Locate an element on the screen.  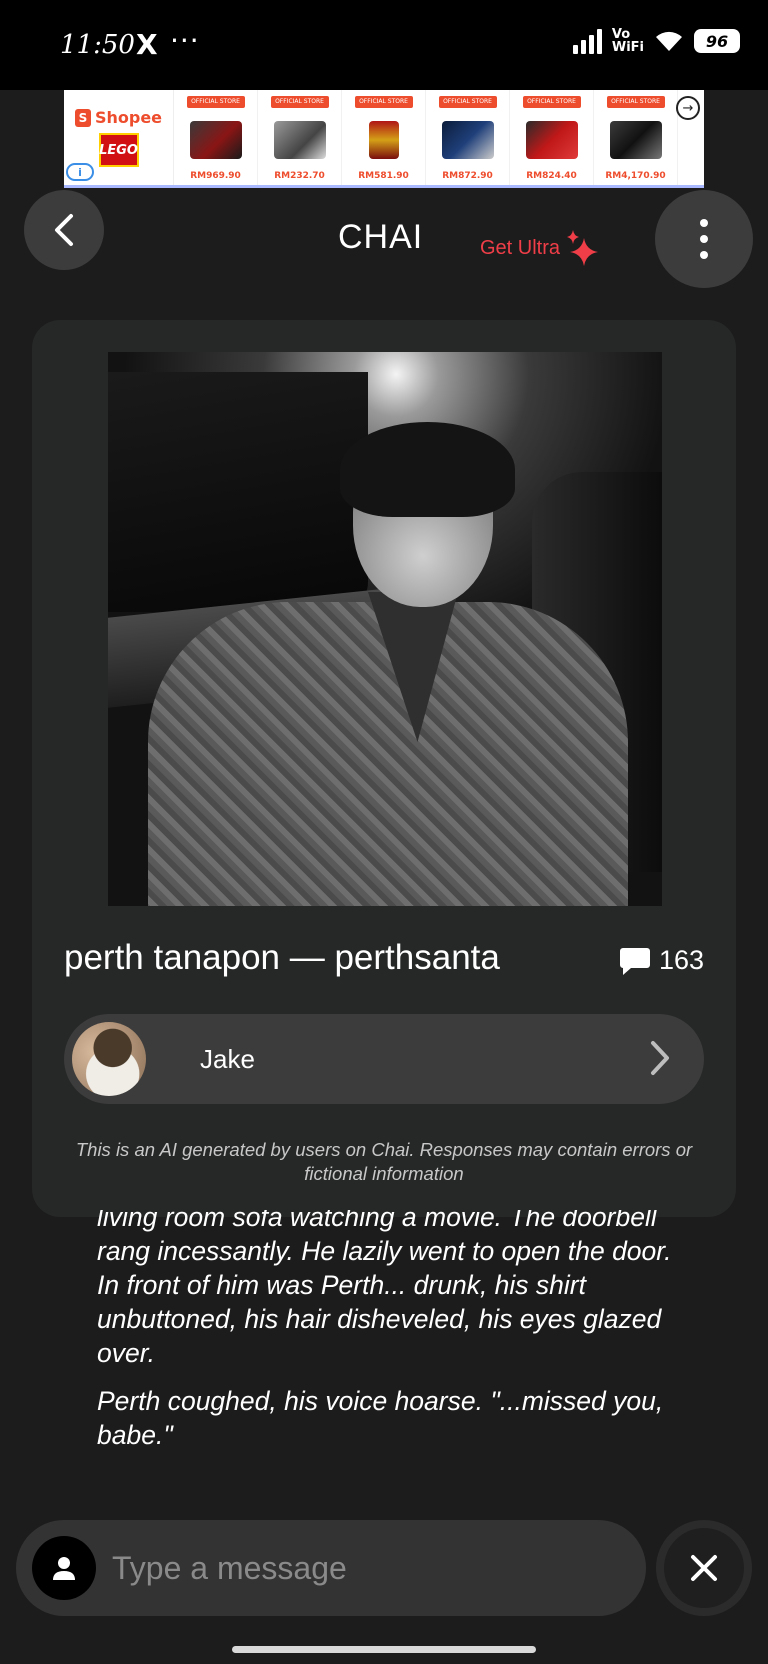
shopee-label: Shopee is located at coordinates (128, 117).